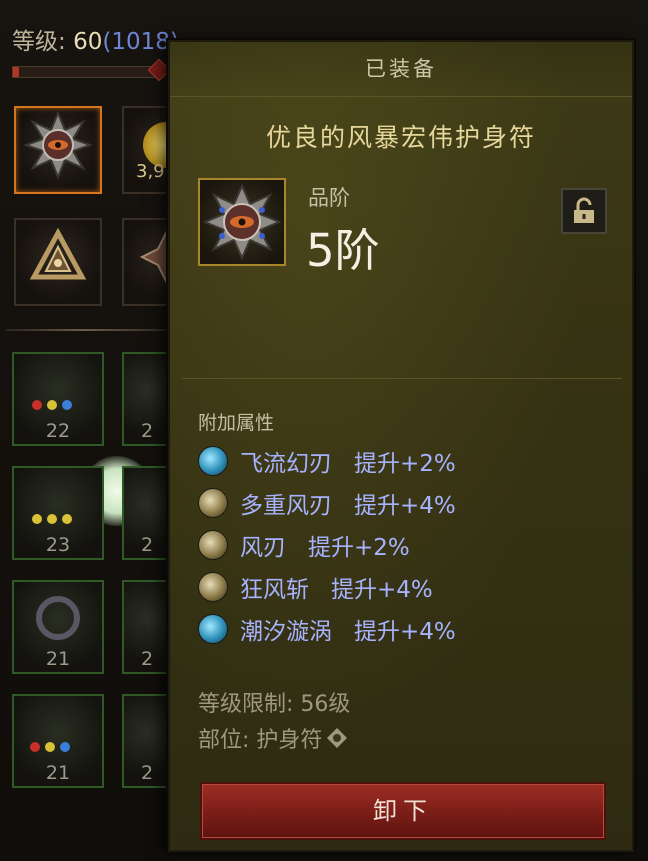 This screenshot has height=861, width=648. I want to click on xp-bar, so click(88, 72).